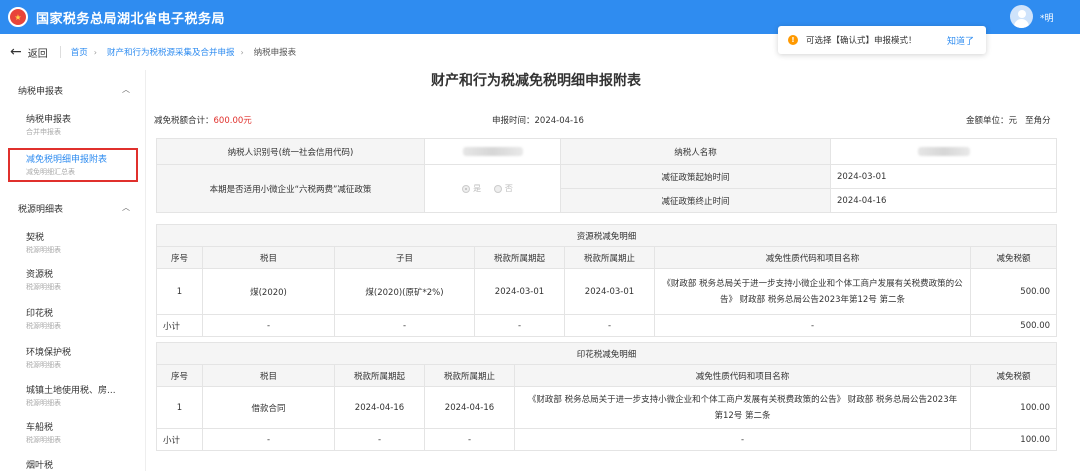  I want to click on sidebar-group-source-details: 税源明细表, so click(40, 208).